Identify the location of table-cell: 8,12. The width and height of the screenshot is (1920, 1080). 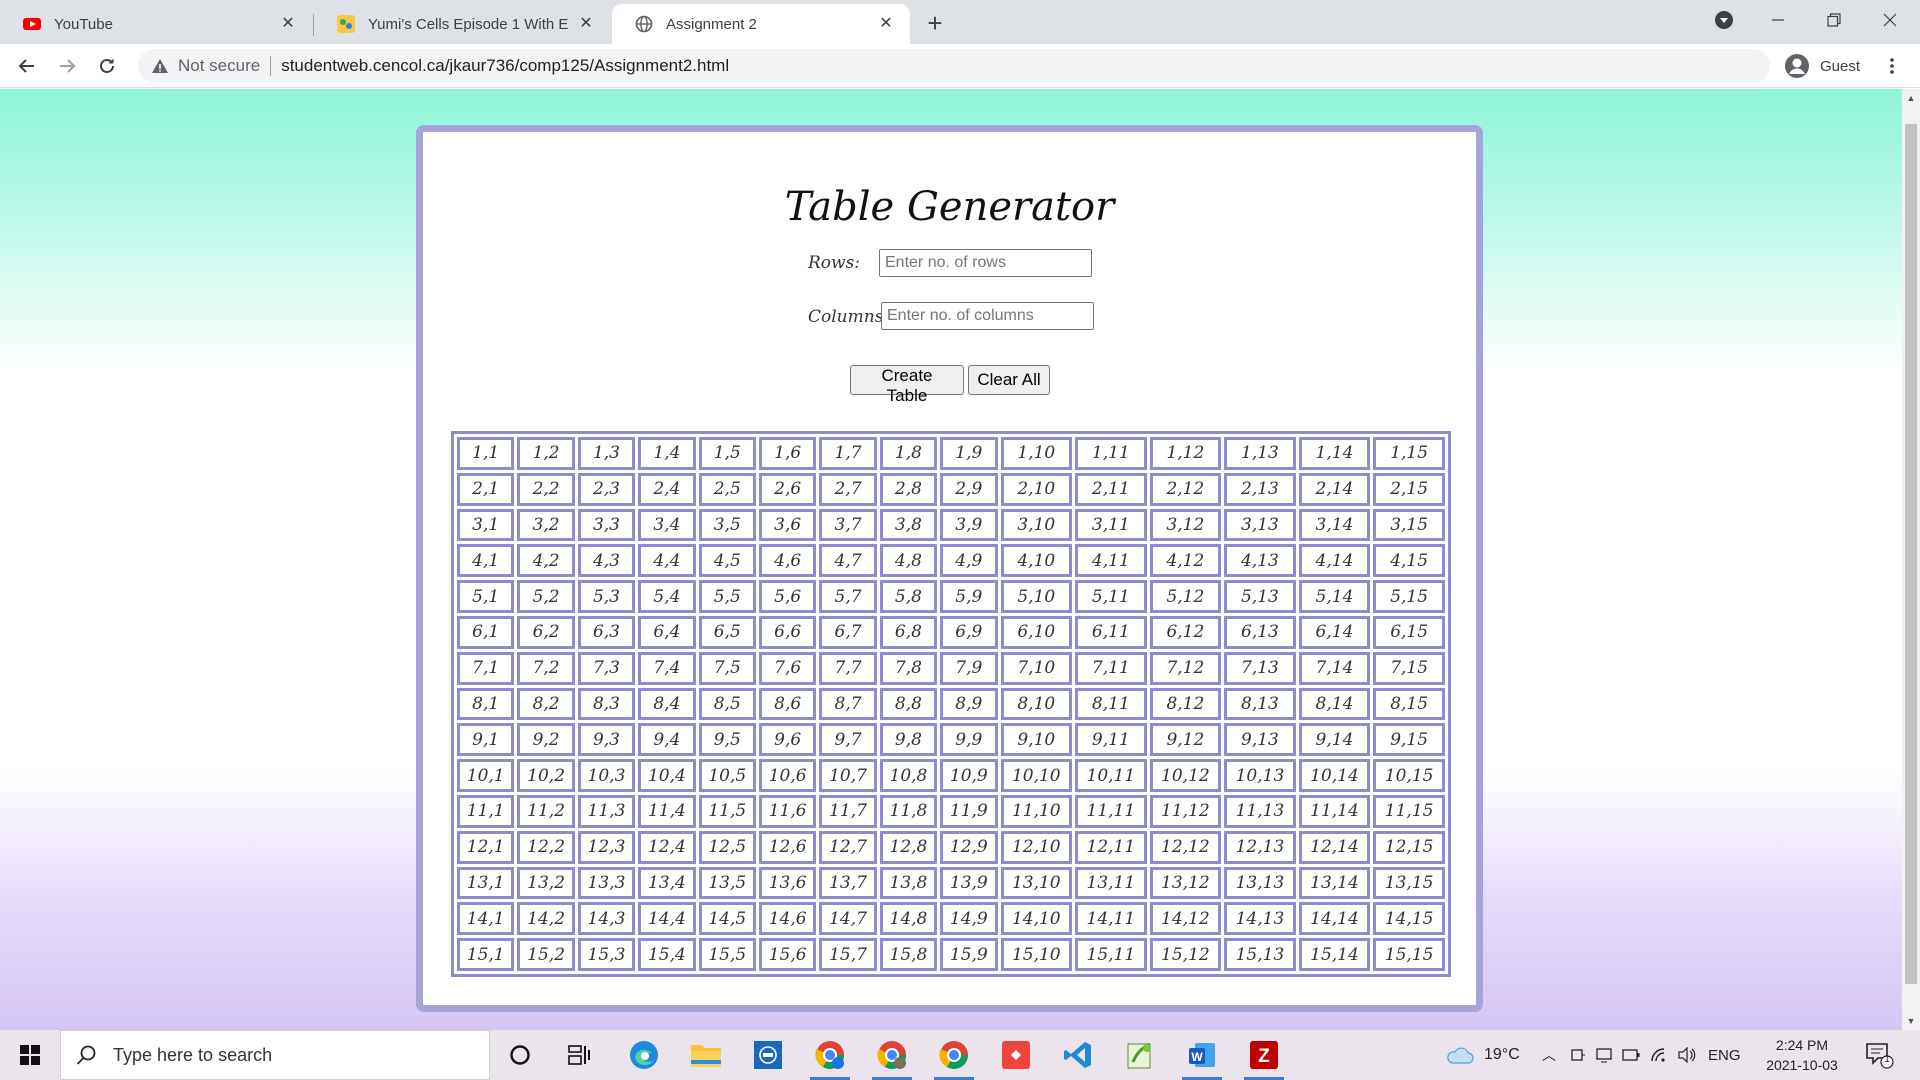
(1185, 704).